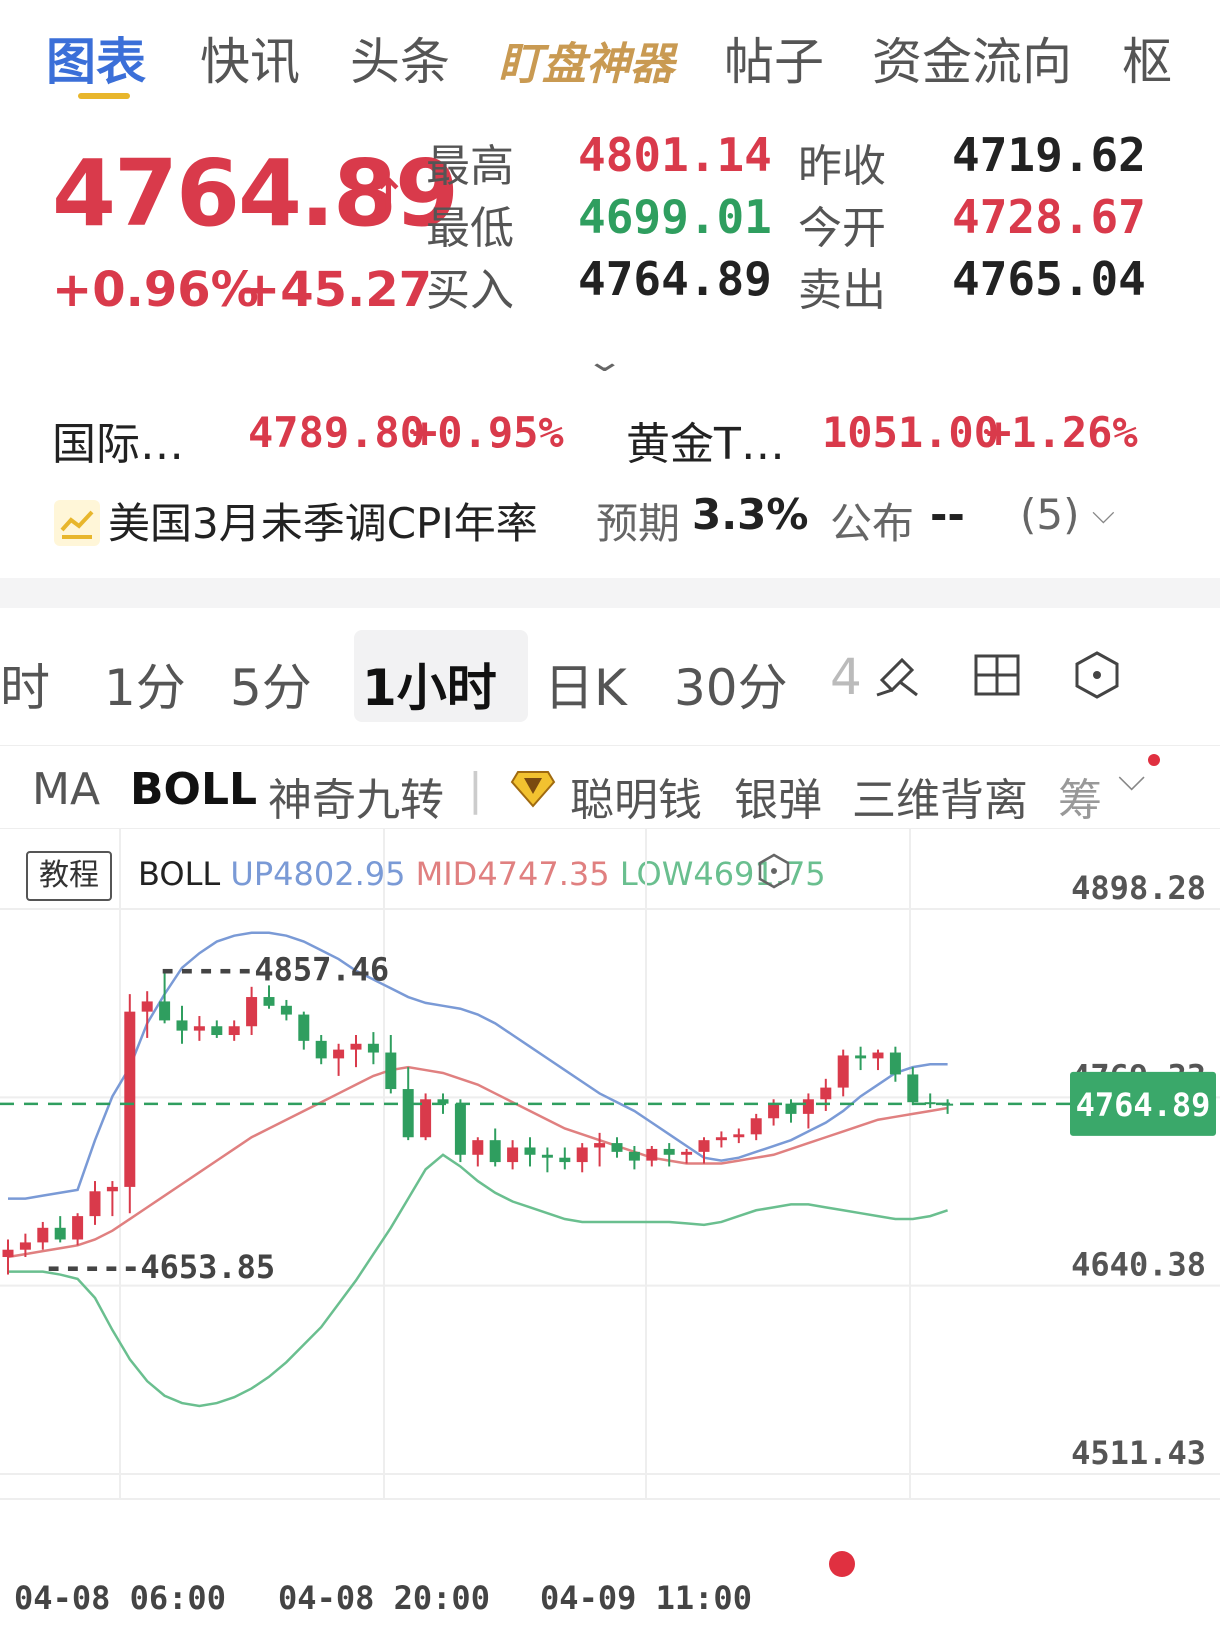 The width and height of the screenshot is (1220, 1633). I want to click on indicator-truncated: 筹, so click(1080, 796).